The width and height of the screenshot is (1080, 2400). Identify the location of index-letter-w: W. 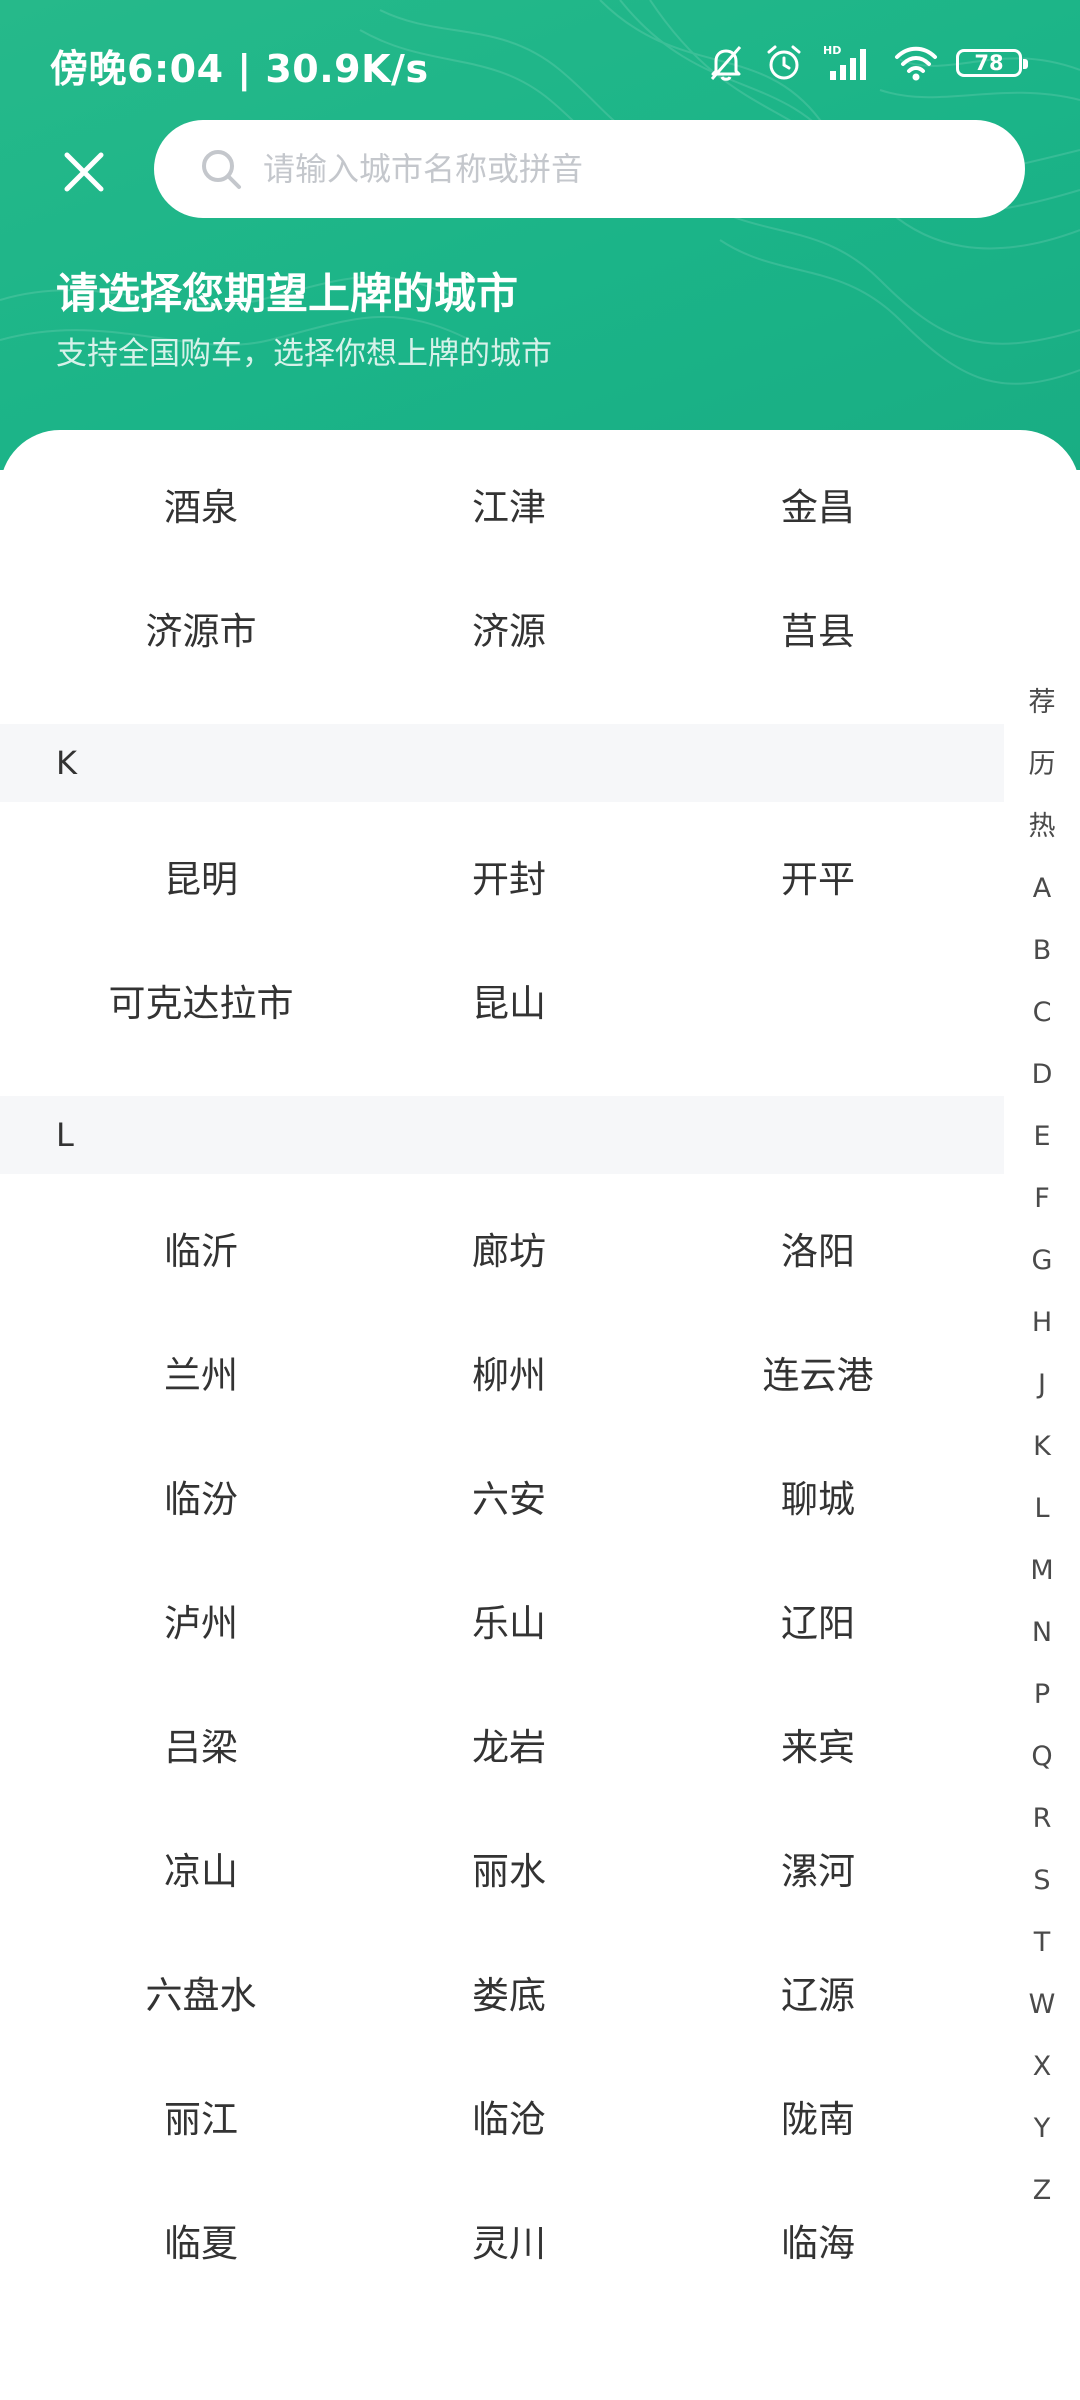
(1042, 2005).